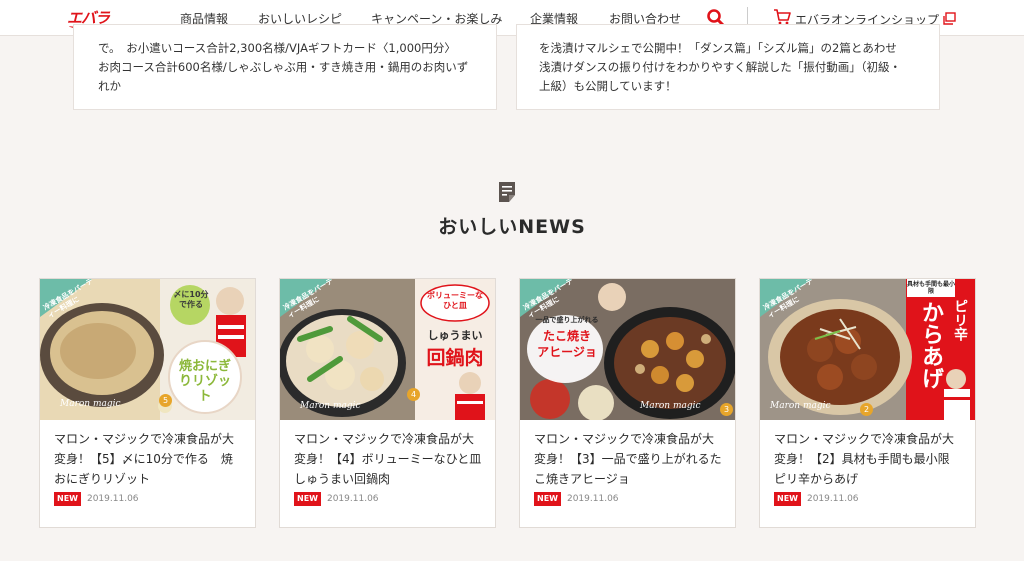 This screenshot has width=1024, height=561. Describe the element at coordinates (608, 86) in the screenshot. I see `campaign-card-line: 上級）も公開しています！` at that location.